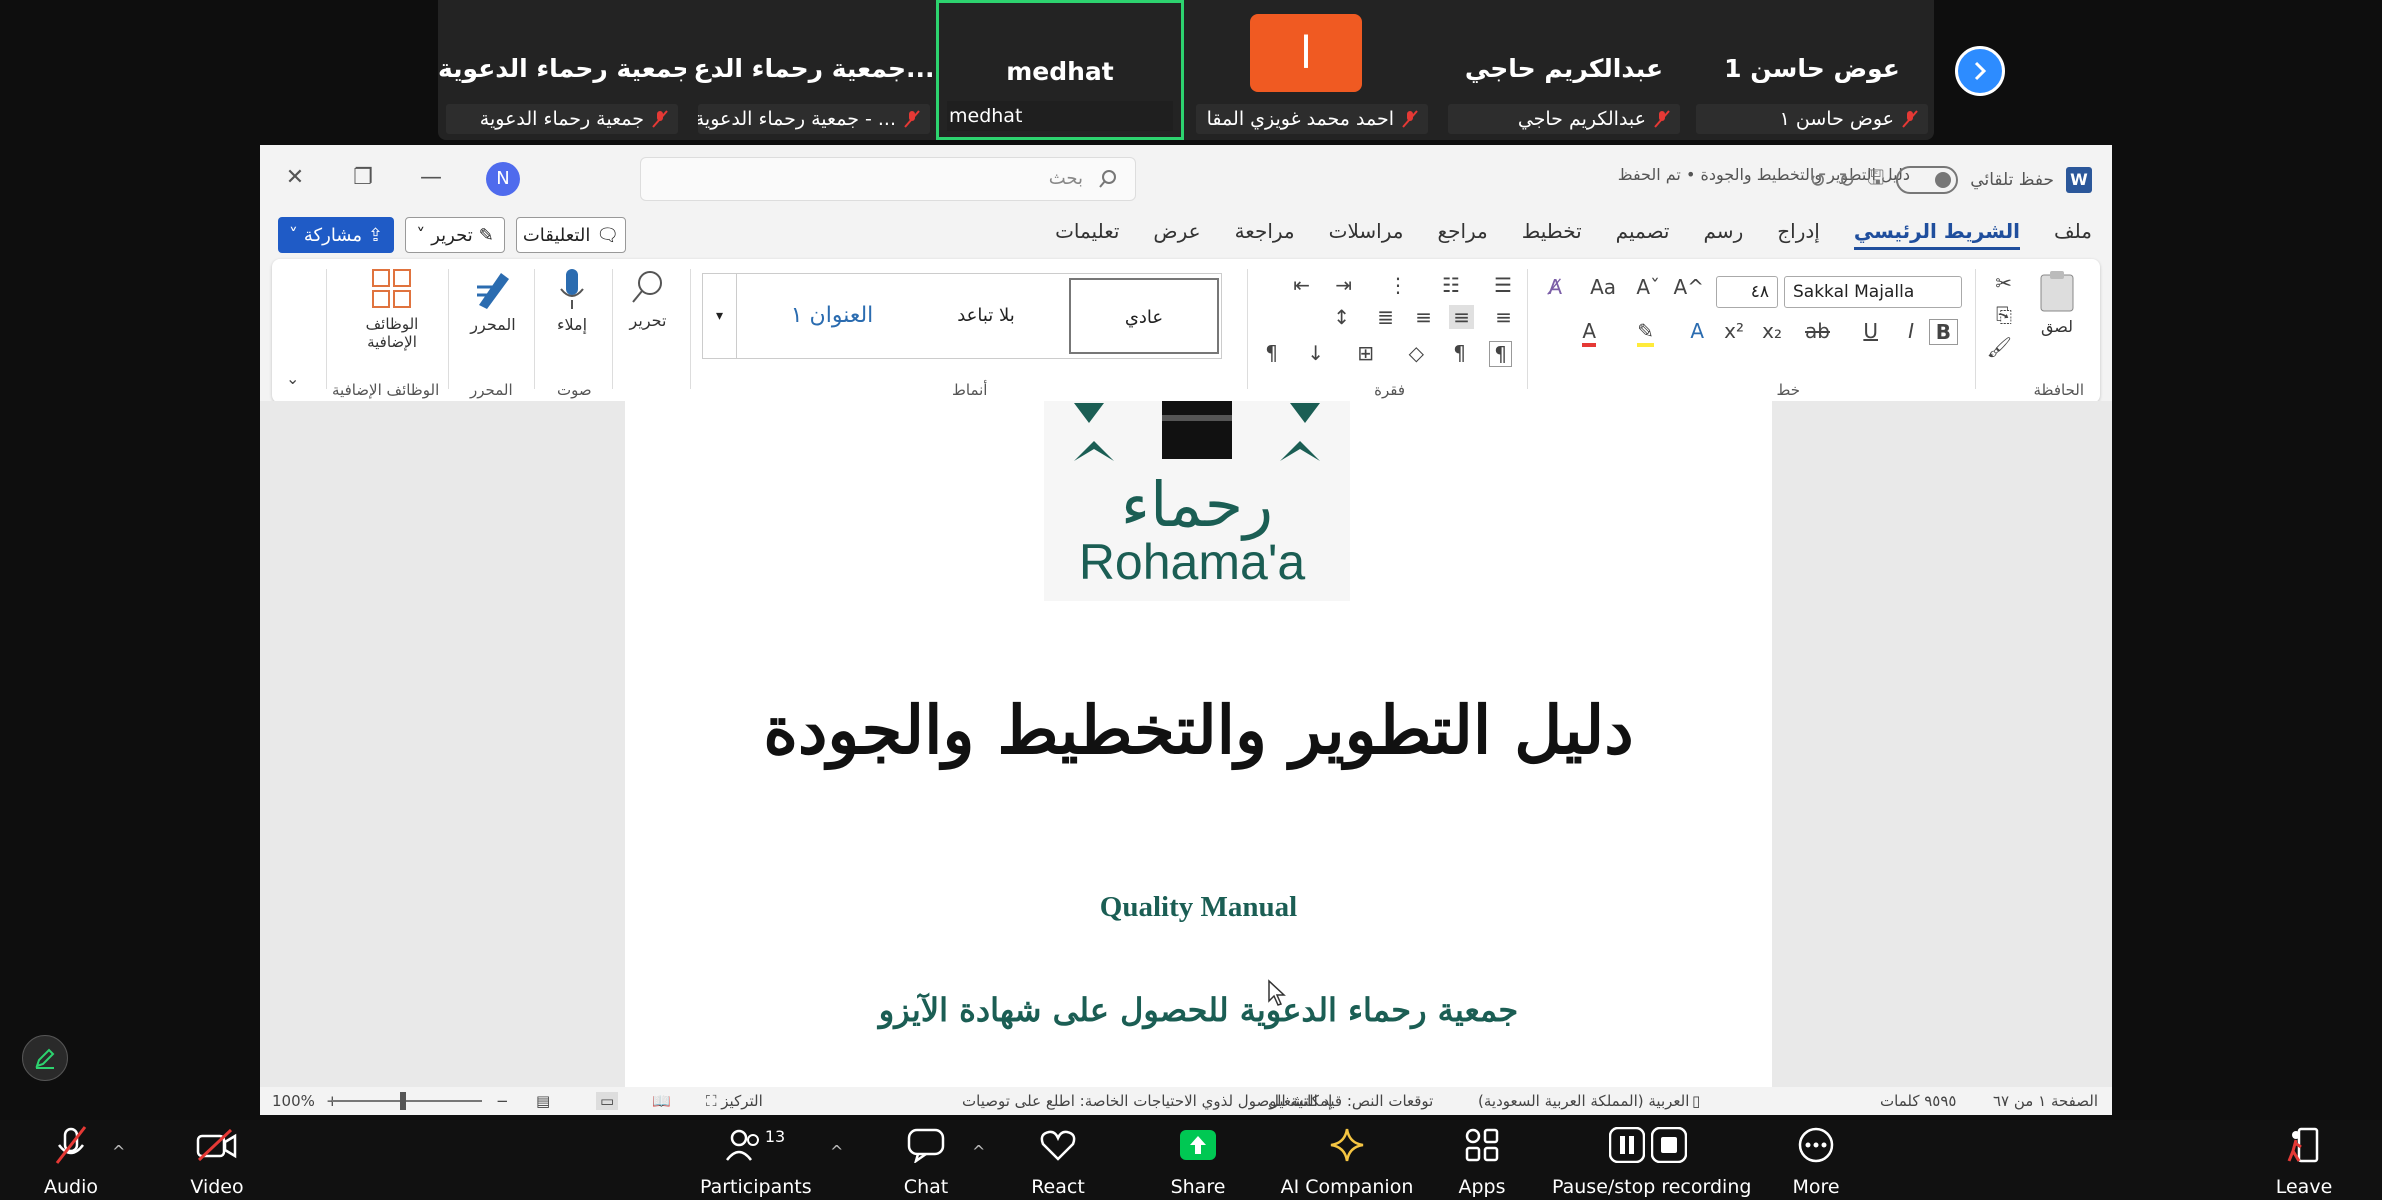  Describe the element at coordinates (832, 316) in the screenshot. I see `style-heading-1: العنوان ١` at that location.